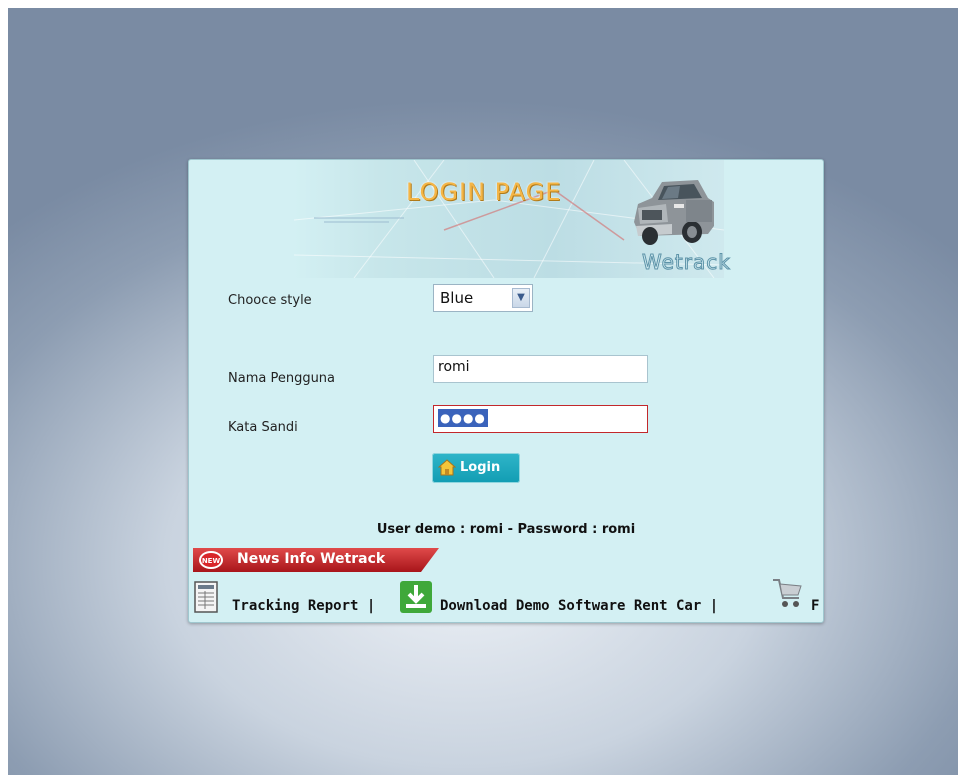 Image resolution: width=958 pixels, height=775 pixels. I want to click on ticker-item-download-demo: Download Demo Software Rent Car |, so click(579, 606).